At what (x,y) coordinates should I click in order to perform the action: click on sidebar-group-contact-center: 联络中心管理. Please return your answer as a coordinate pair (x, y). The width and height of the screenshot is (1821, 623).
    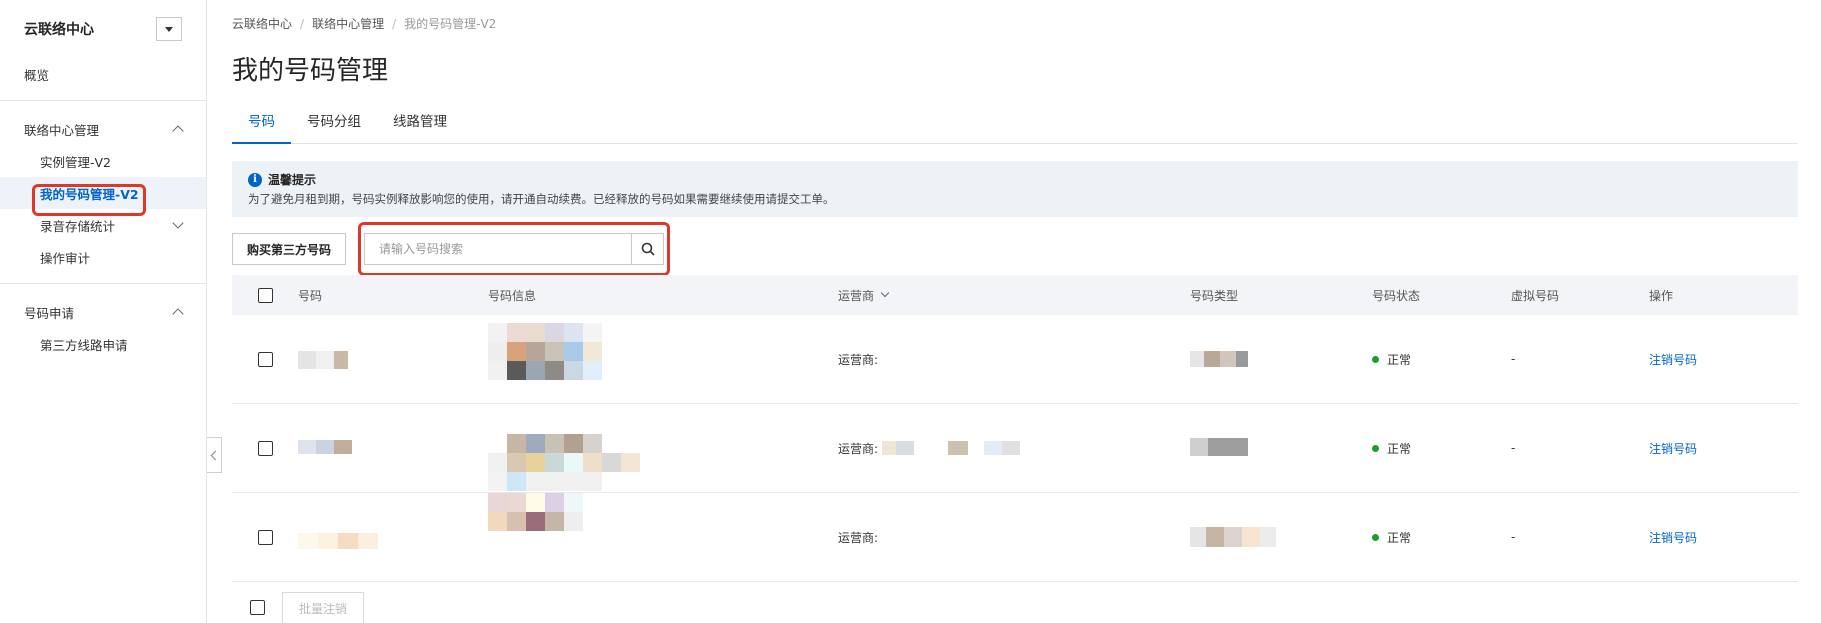
    Looking at the image, I should click on (103, 129).